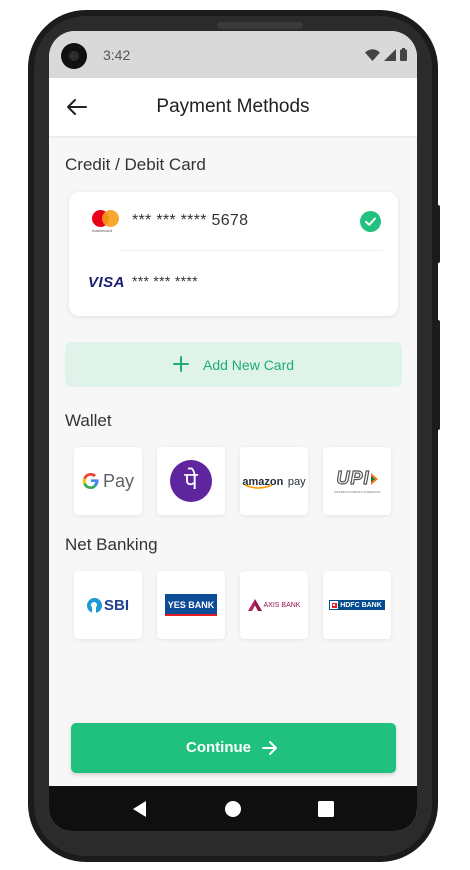  What do you see at coordinates (190, 220) in the screenshot?
I see `card-number: *** *** **** 5678` at bounding box center [190, 220].